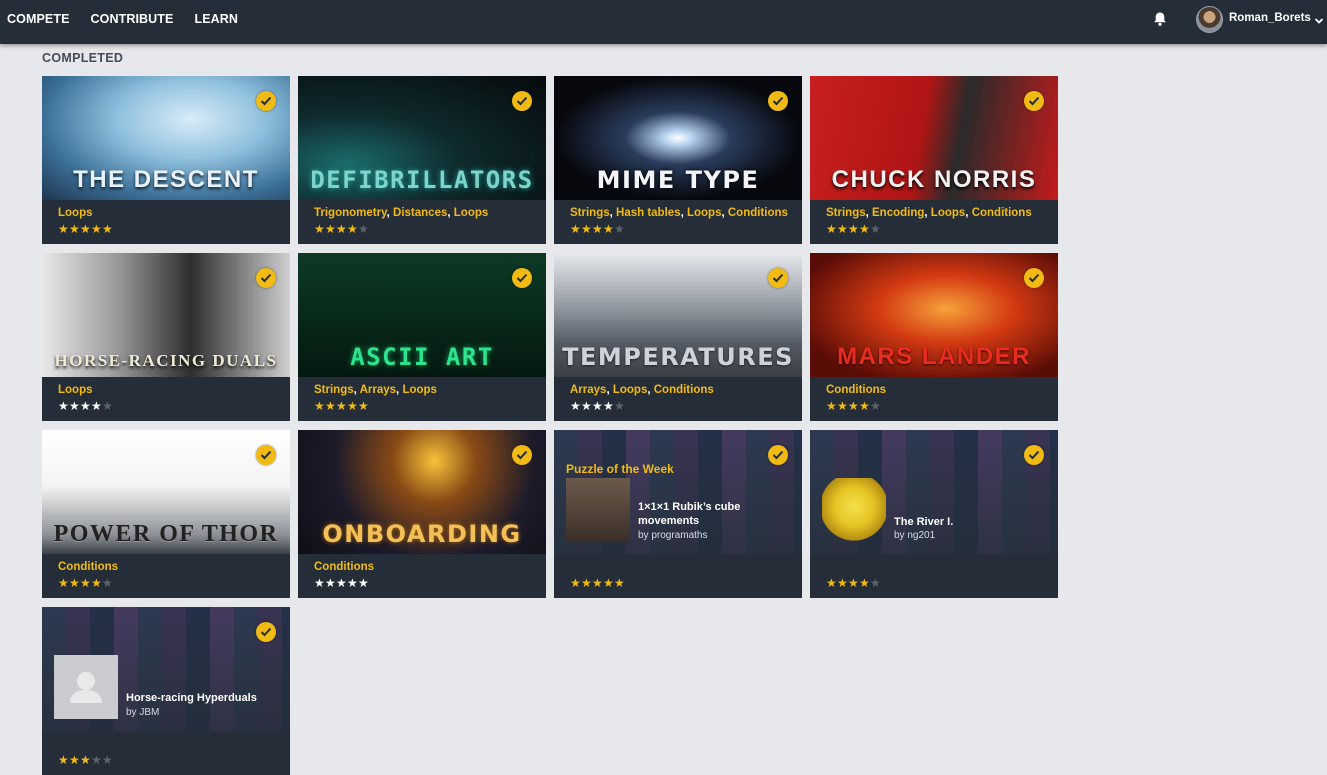  Describe the element at coordinates (934, 514) in the screenshot. I see `community-puzzle-card: The River I. by ng201 ★ ★ ★ ★ ★` at that location.